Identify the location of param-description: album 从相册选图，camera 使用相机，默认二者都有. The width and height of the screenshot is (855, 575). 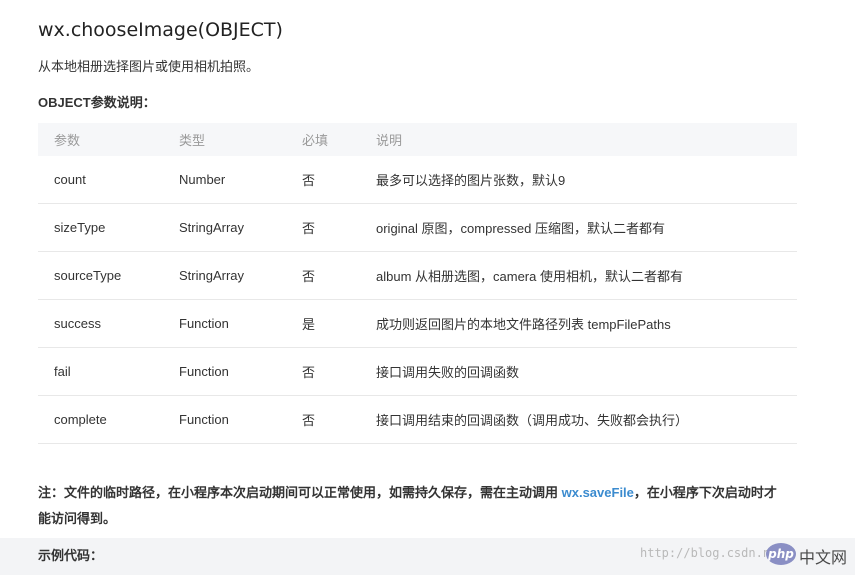
(586, 275).